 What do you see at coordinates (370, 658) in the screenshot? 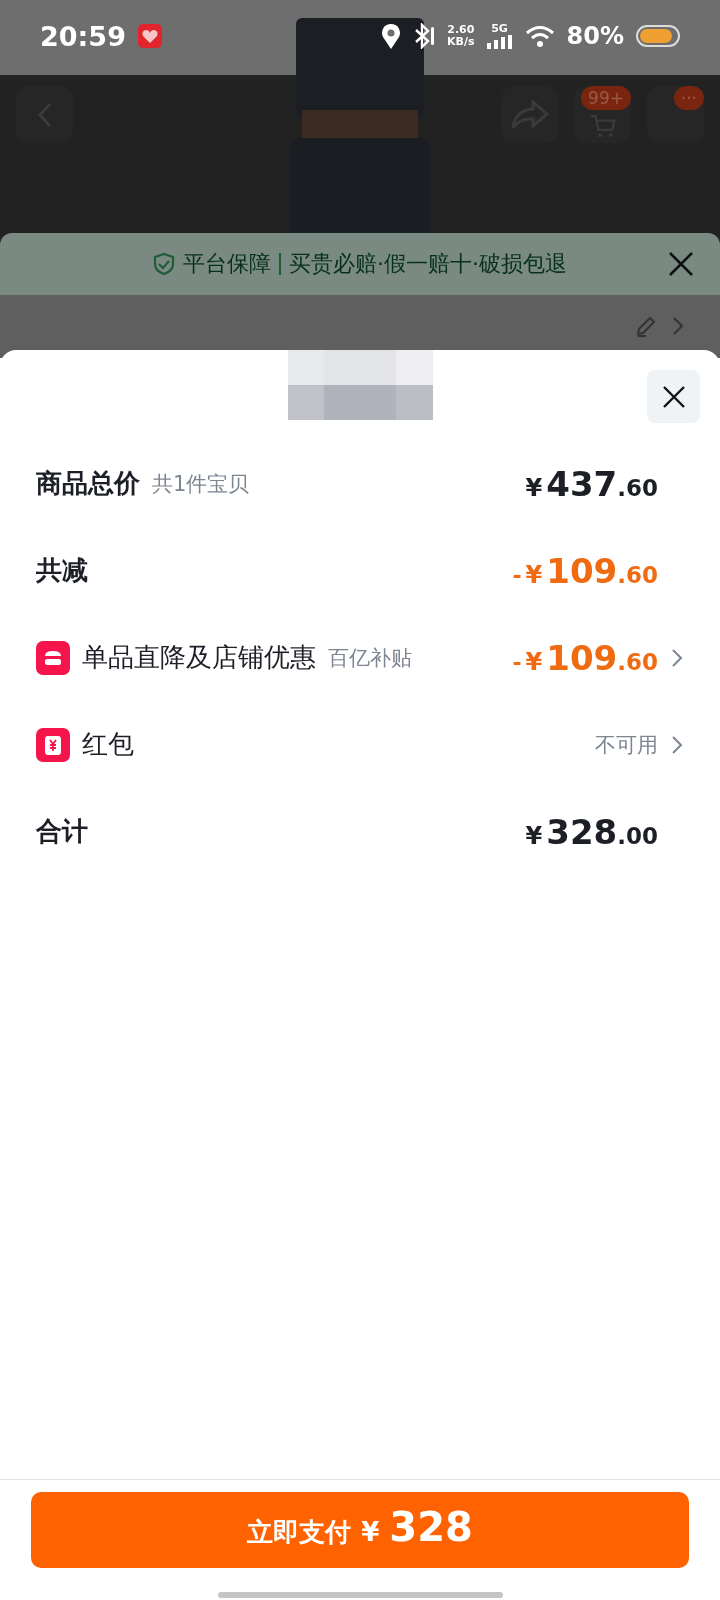
I see `row-note: 百亿补贴` at bounding box center [370, 658].